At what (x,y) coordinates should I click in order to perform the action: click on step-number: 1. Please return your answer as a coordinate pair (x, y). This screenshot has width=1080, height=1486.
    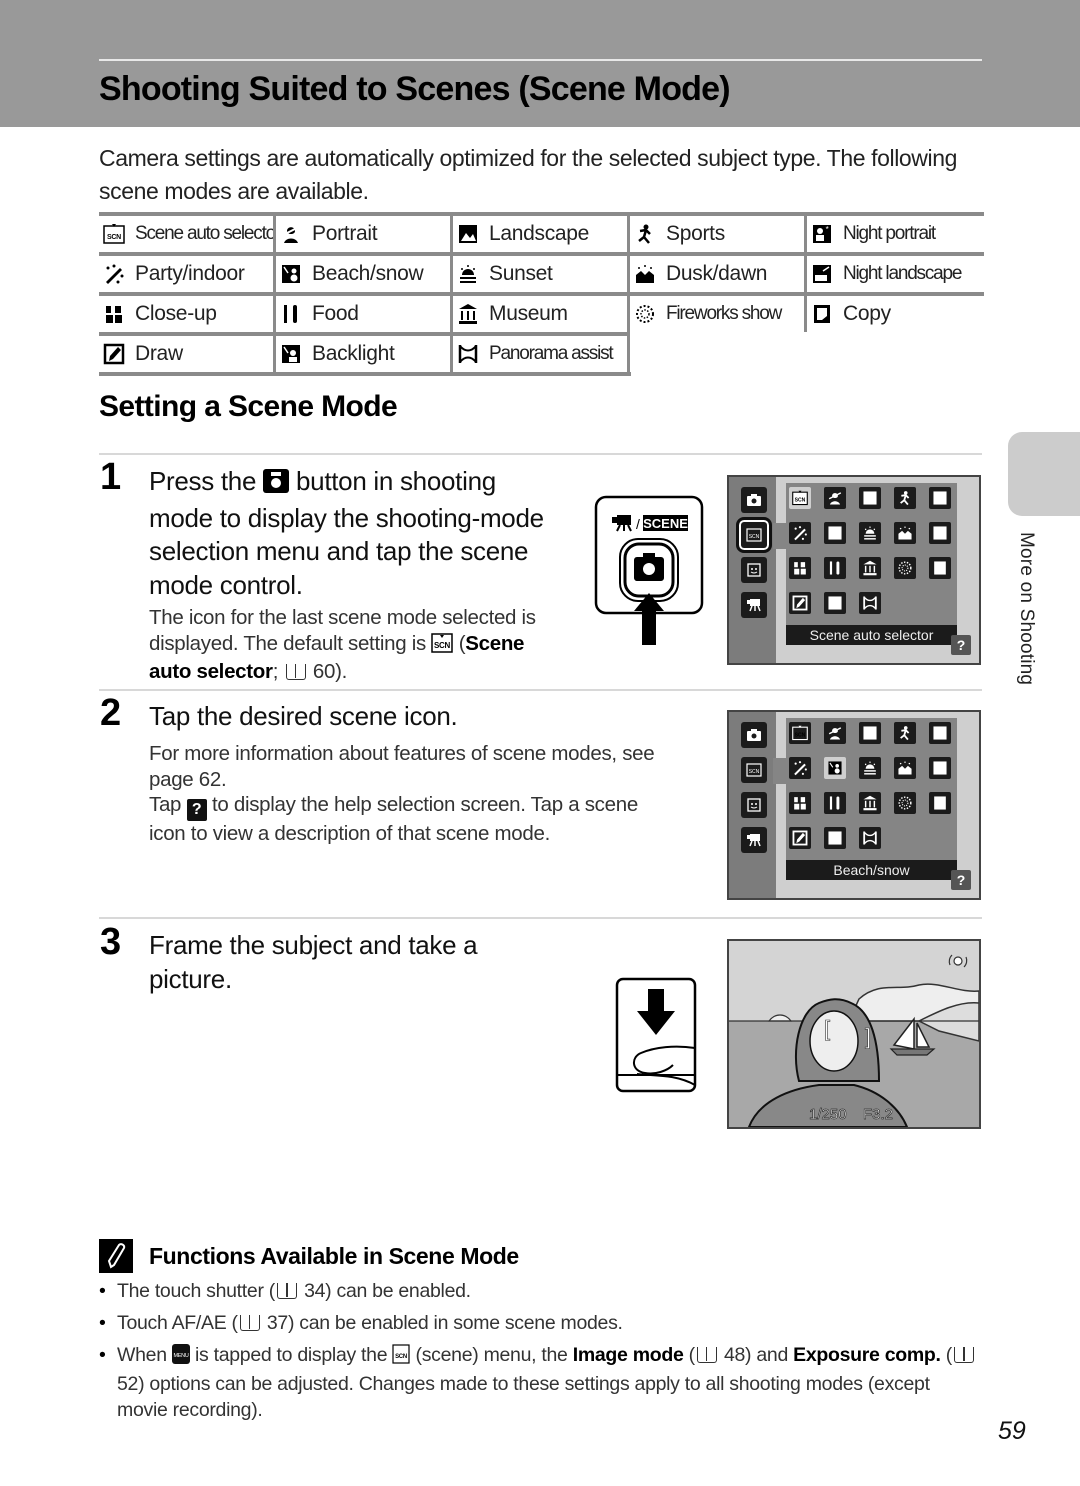
    Looking at the image, I should click on (111, 477).